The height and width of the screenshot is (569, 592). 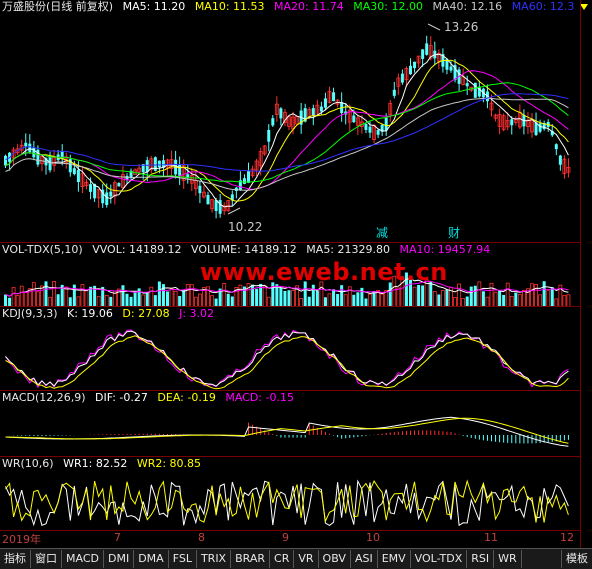 I want to click on axis-label-12: 12, so click(x=567, y=537).